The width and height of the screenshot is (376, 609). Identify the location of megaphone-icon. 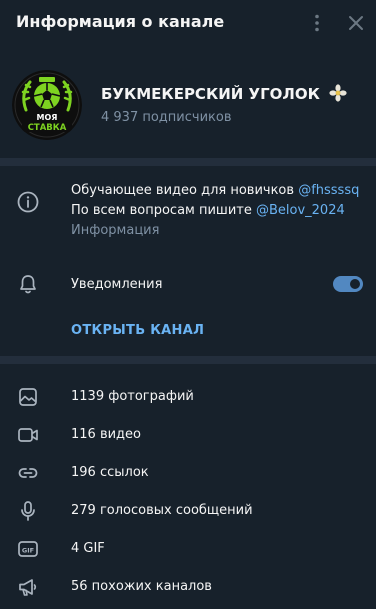
(28, 587).